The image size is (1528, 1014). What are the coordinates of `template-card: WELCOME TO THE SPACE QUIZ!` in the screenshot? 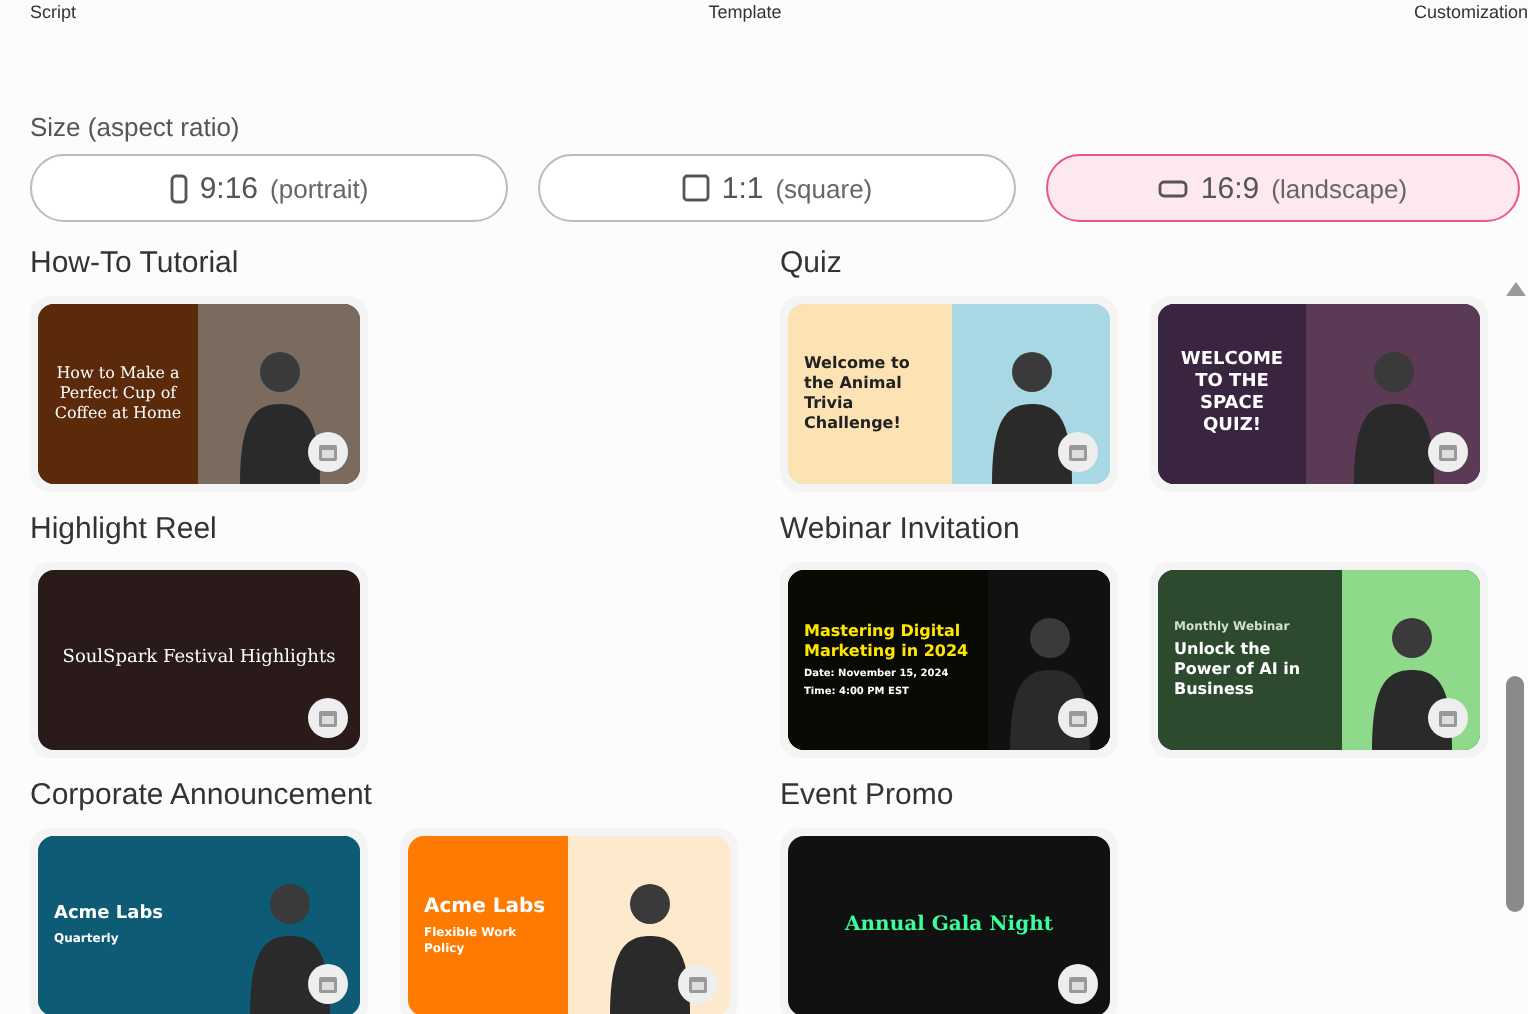 It's located at (1319, 394).